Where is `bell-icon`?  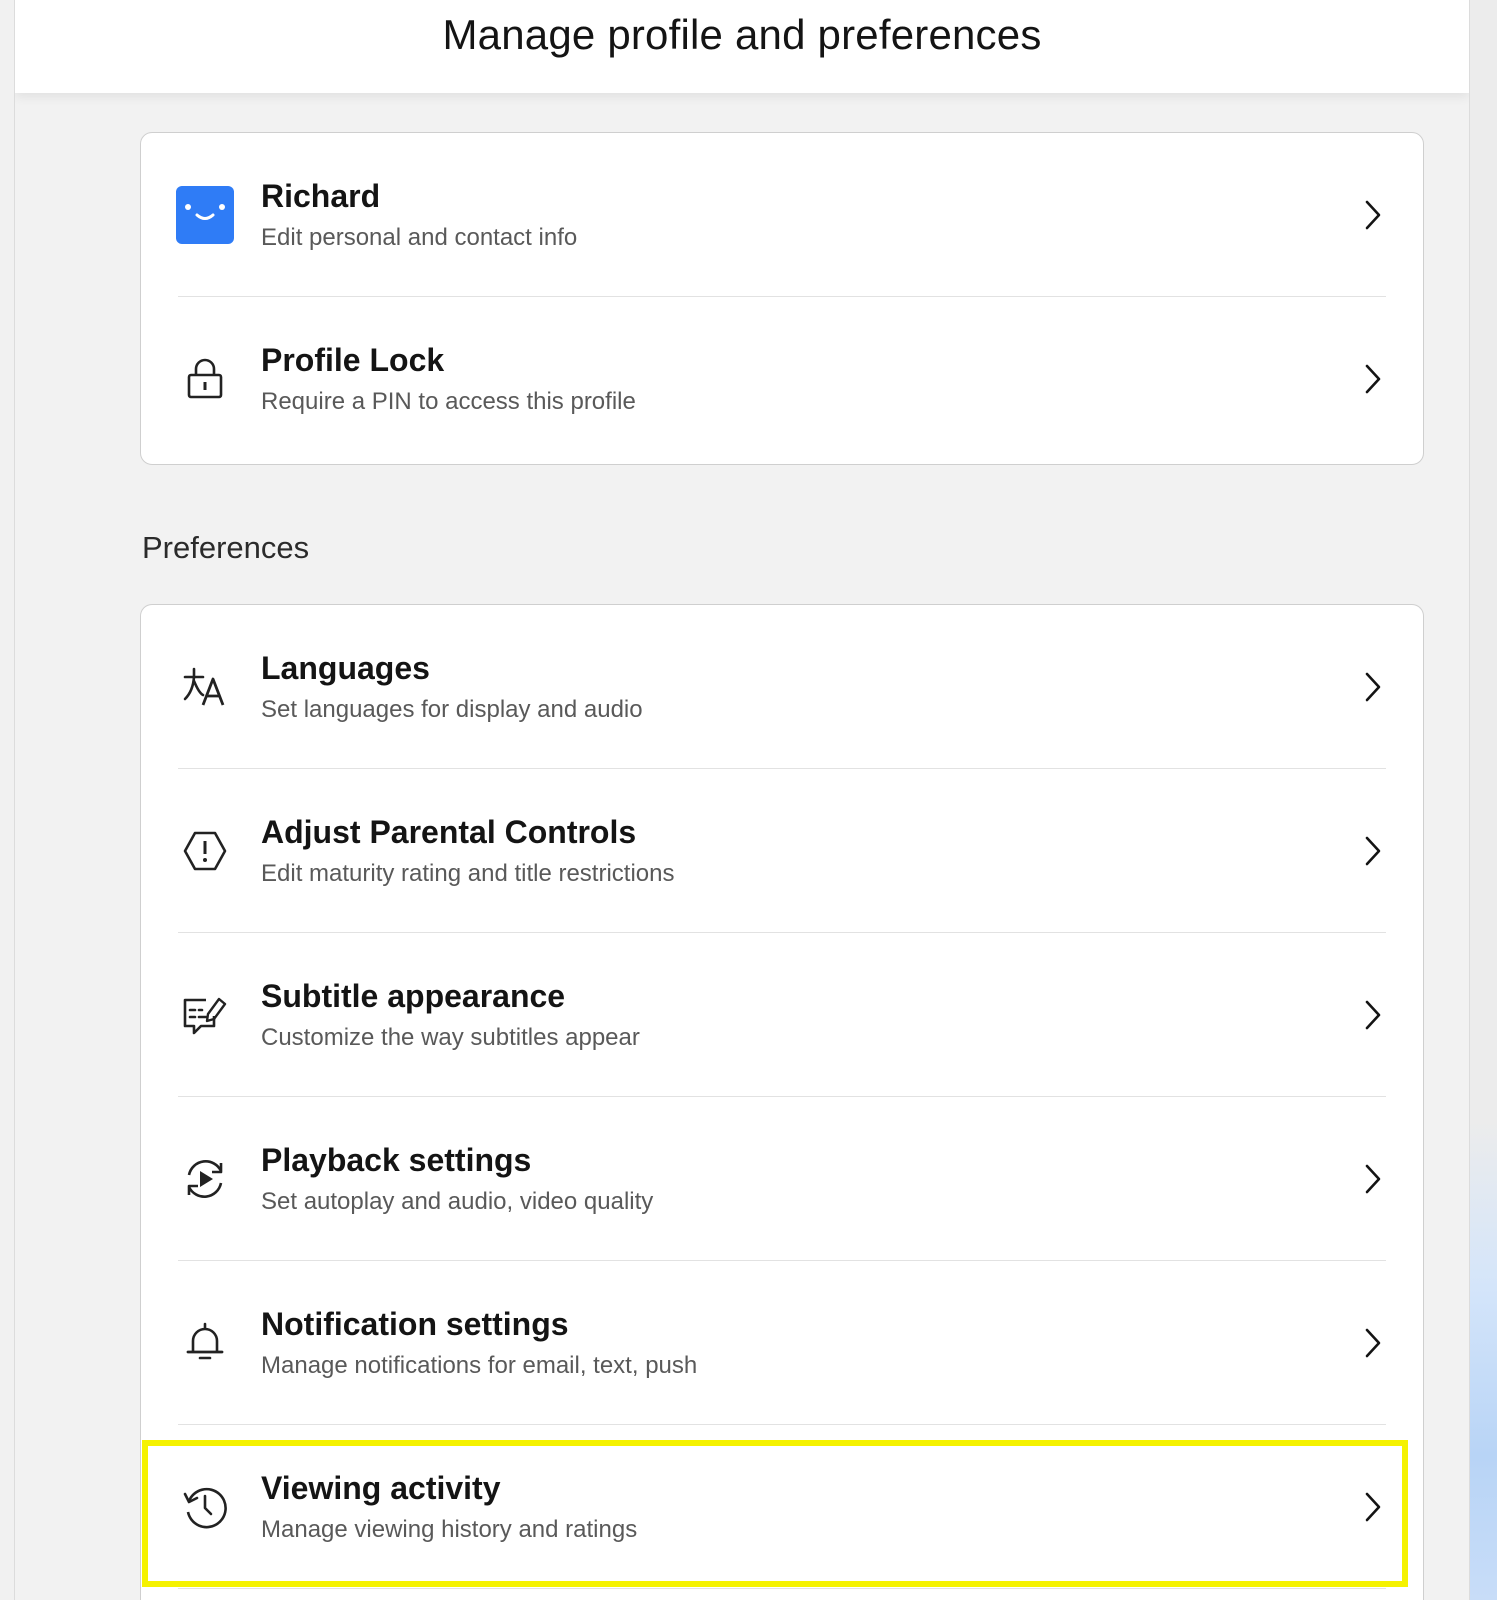
bell-icon is located at coordinates (205, 1343).